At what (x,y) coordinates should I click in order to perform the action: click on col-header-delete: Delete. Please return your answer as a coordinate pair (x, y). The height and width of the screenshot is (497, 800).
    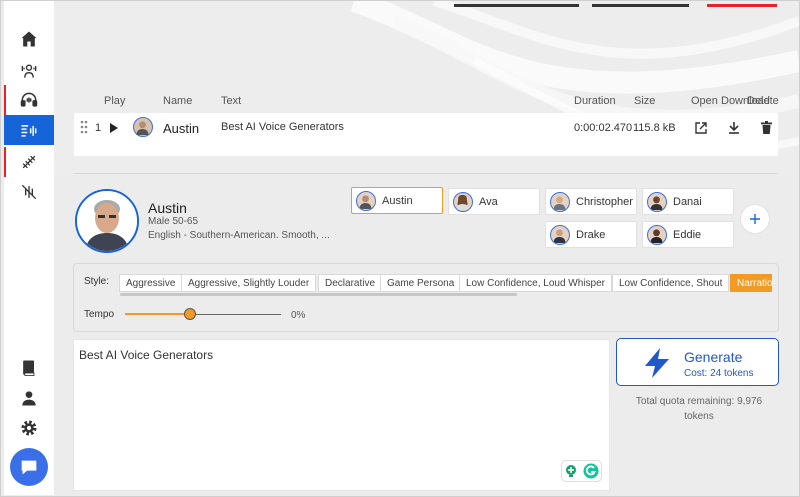
    Looking at the image, I should click on (763, 101).